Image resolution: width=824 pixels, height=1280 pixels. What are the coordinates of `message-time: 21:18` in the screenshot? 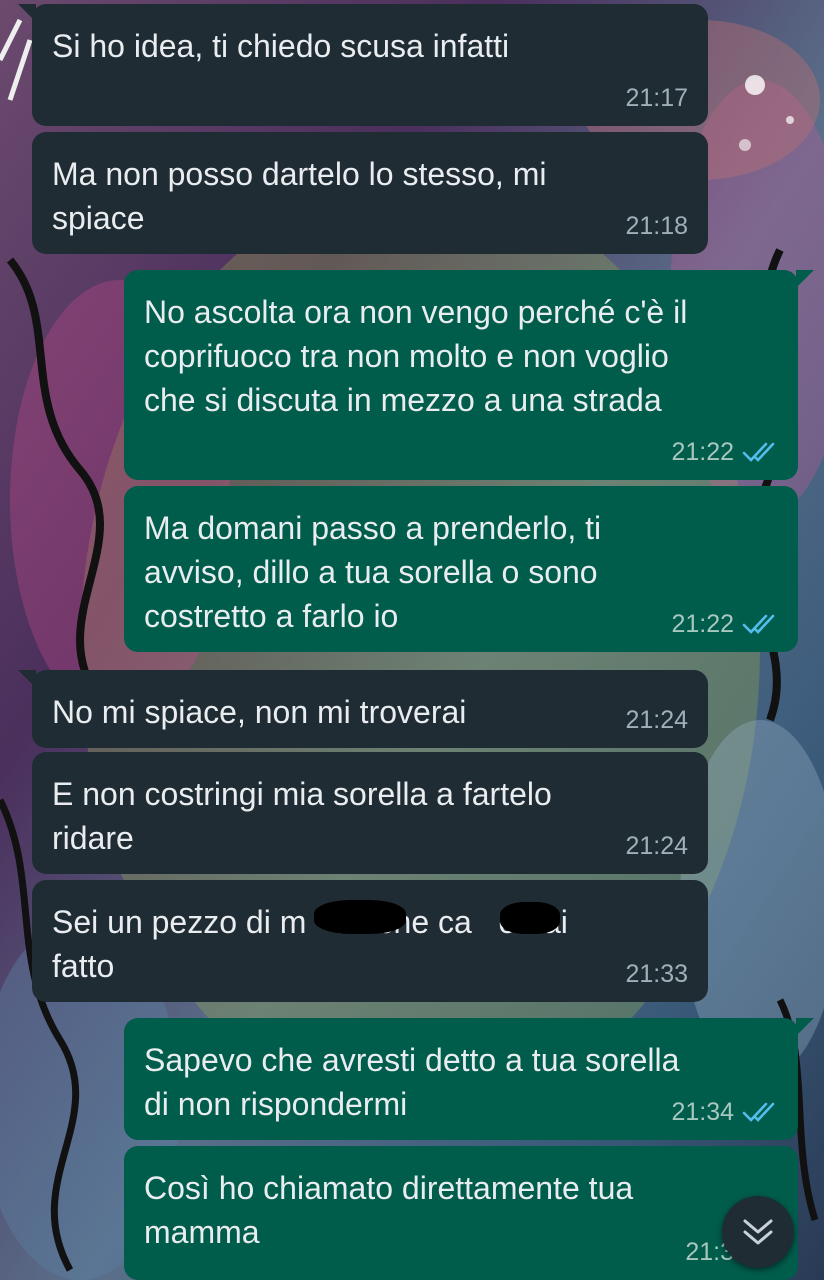 It's located at (656, 226).